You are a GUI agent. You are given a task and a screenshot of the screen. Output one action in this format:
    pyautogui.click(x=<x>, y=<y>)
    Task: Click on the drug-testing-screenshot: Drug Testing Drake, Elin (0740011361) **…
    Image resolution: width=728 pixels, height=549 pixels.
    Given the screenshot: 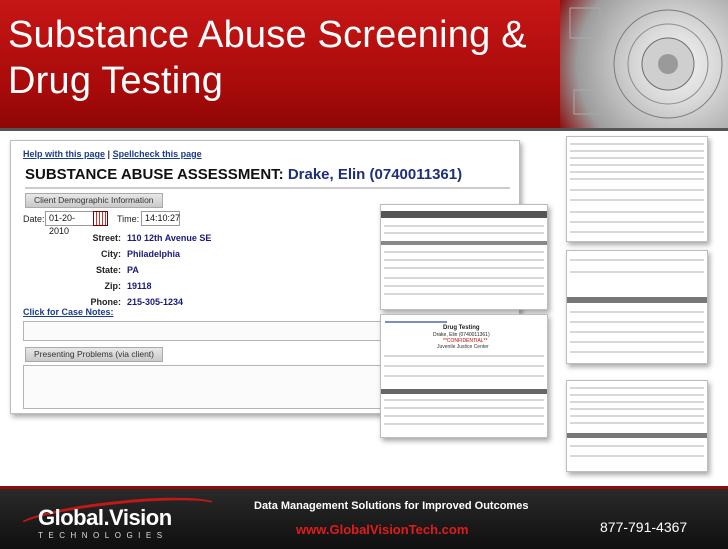 What is the action you would take?
    pyautogui.click(x=464, y=376)
    